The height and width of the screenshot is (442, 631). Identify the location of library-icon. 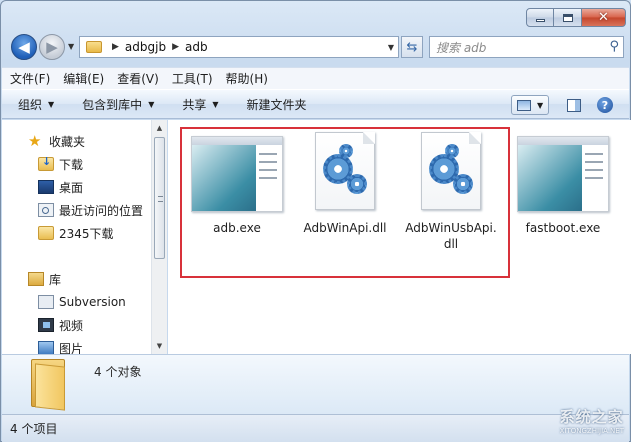
(36, 279).